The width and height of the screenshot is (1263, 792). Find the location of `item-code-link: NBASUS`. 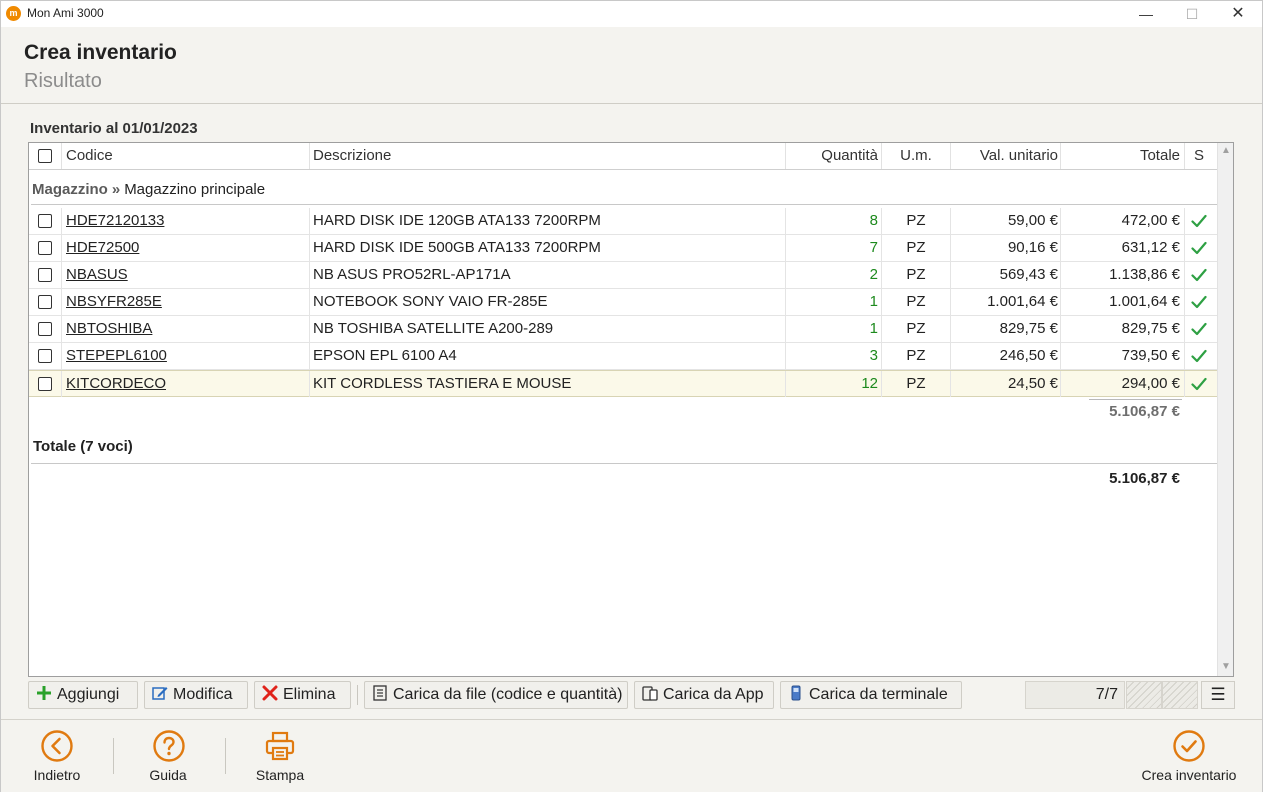

item-code-link: NBASUS is located at coordinates (186, 275).